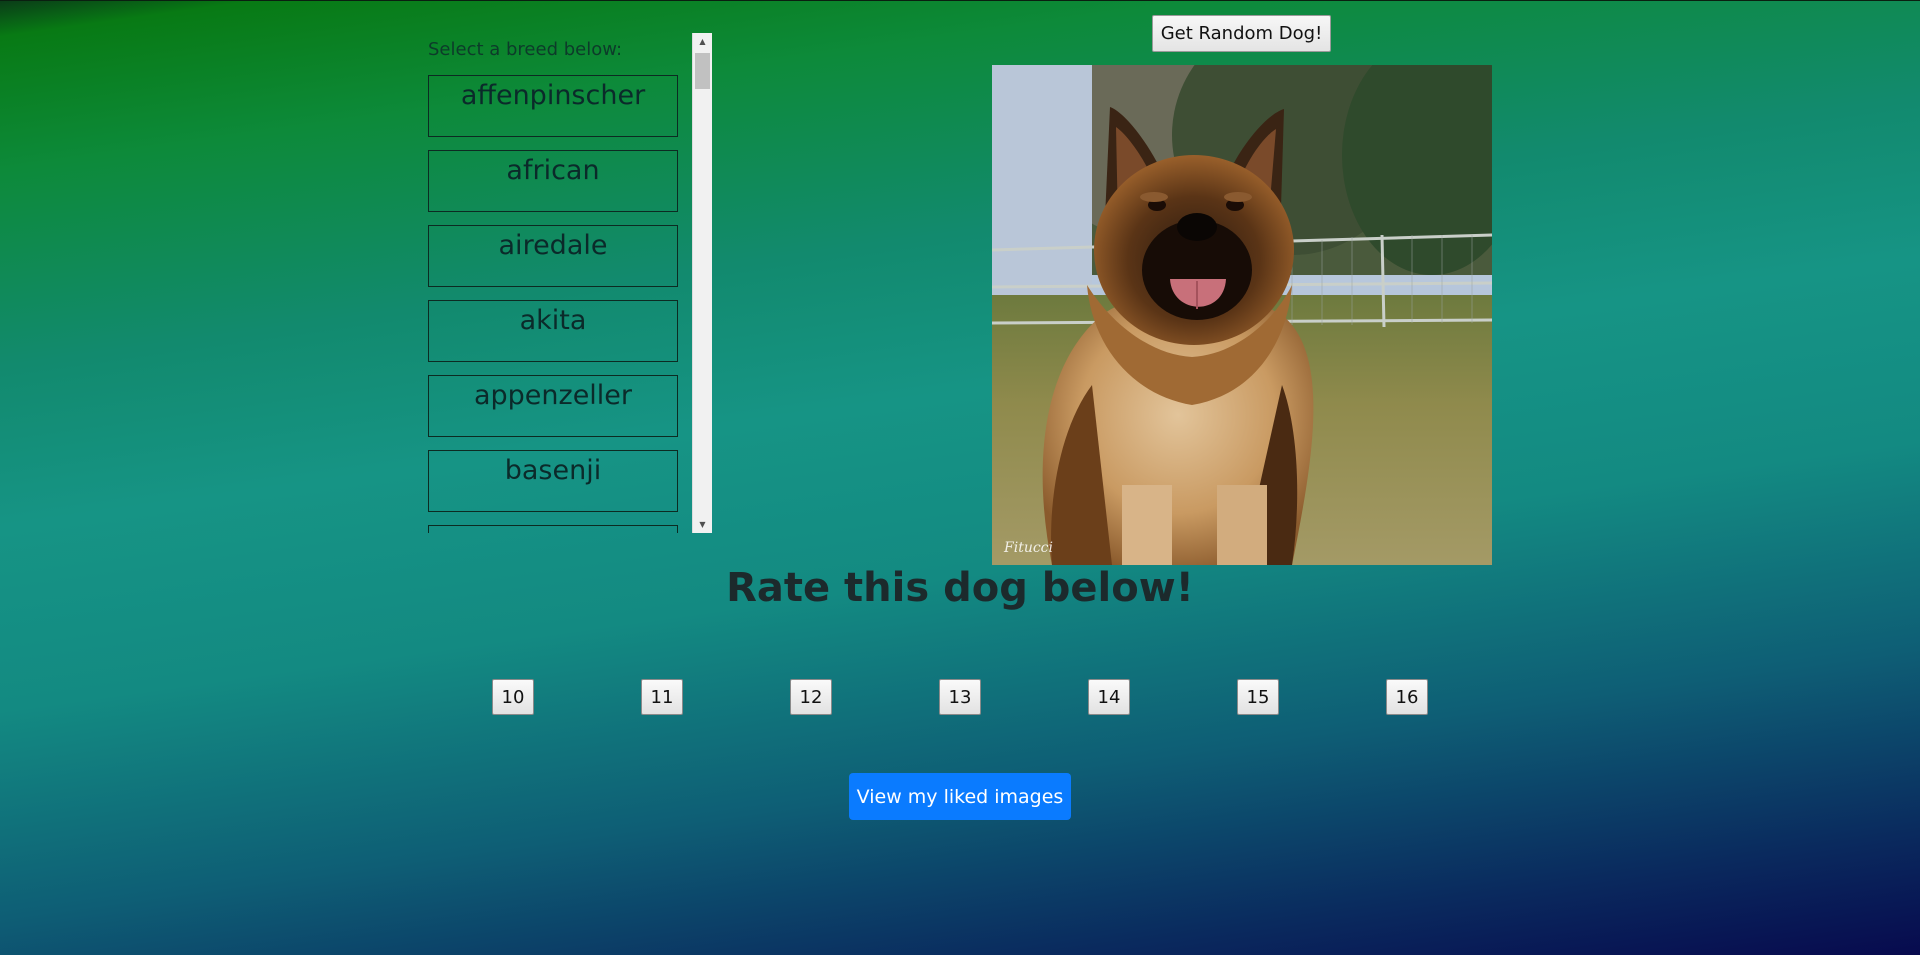 The height and width of the screenshot is (955, 1920). I want to click on rating-button-13: 13, so click(960, 697).